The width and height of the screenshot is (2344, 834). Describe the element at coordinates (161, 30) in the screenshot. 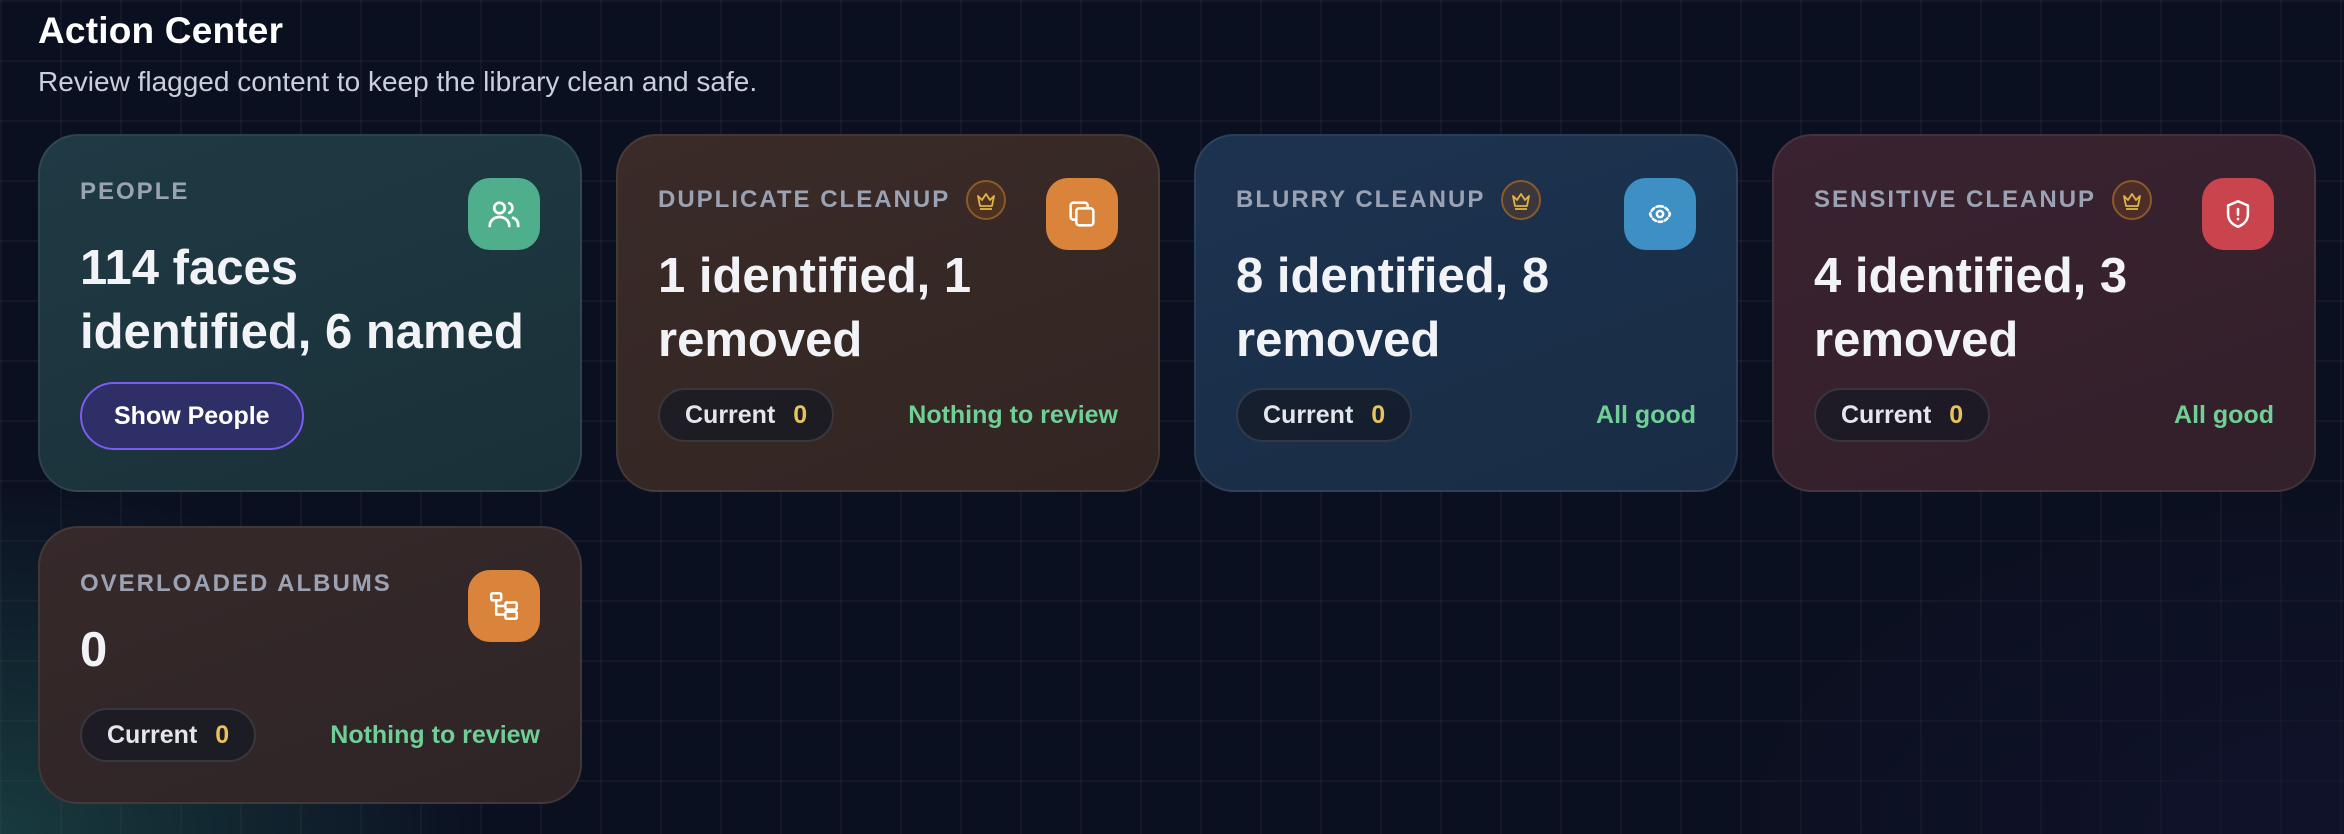

I see `page-title: Action Center` at that location.